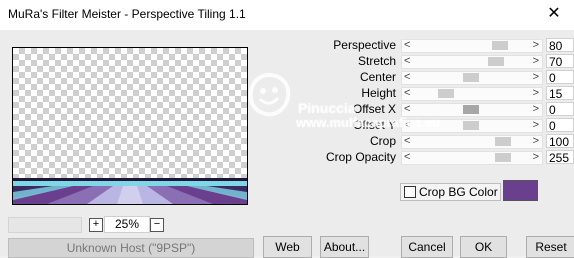 This screenshot has height=258, width=574. What do you see at coordinates (45, 225) in the screenshot?
I see `zoom-scrollbar` at bounding box center [45, 225].